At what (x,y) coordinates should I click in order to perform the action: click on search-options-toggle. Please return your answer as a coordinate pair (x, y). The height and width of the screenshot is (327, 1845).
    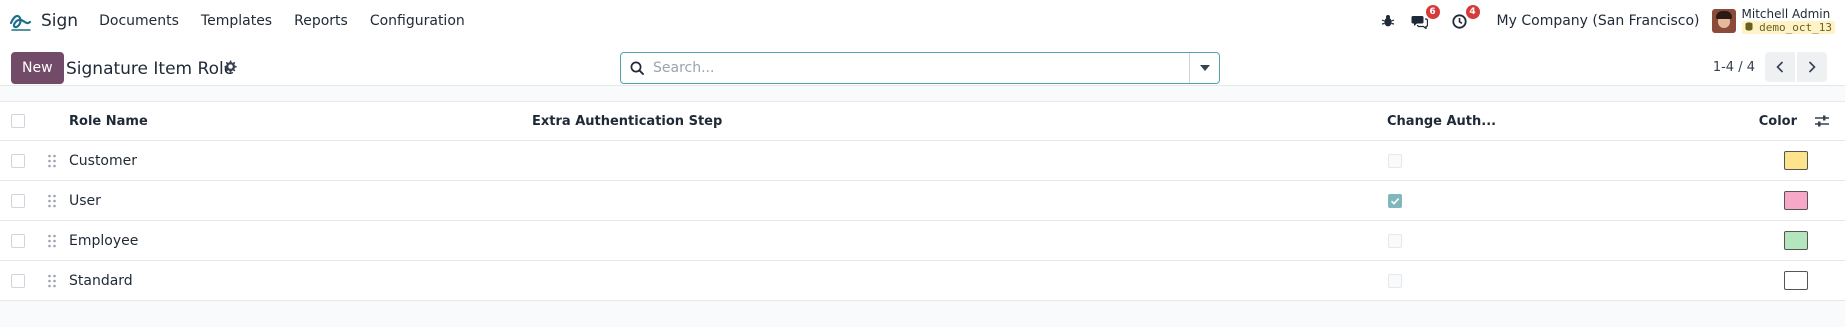
    Looking at the image, I should click on (1204, 68).